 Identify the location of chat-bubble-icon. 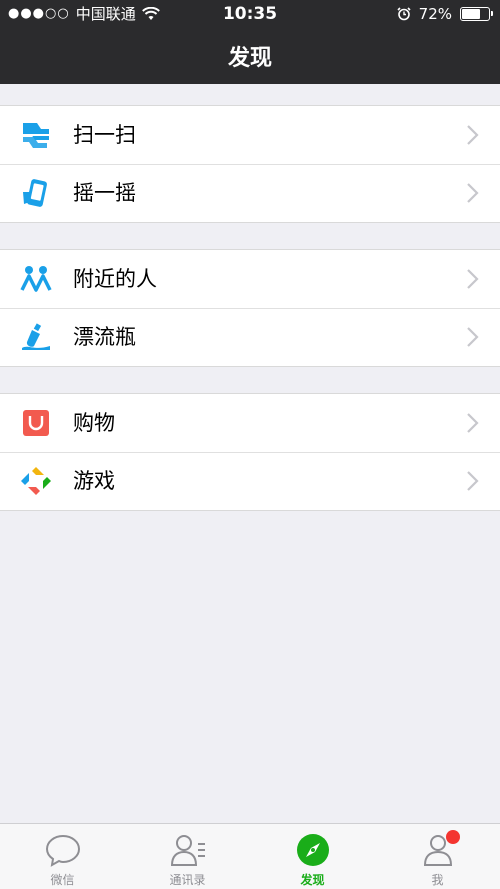
(63, 850).